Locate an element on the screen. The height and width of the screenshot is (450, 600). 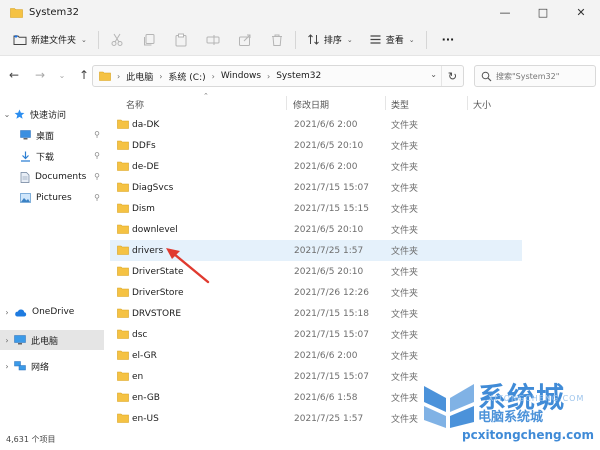
file-name: el-GR is located at coordinates (144, 355).